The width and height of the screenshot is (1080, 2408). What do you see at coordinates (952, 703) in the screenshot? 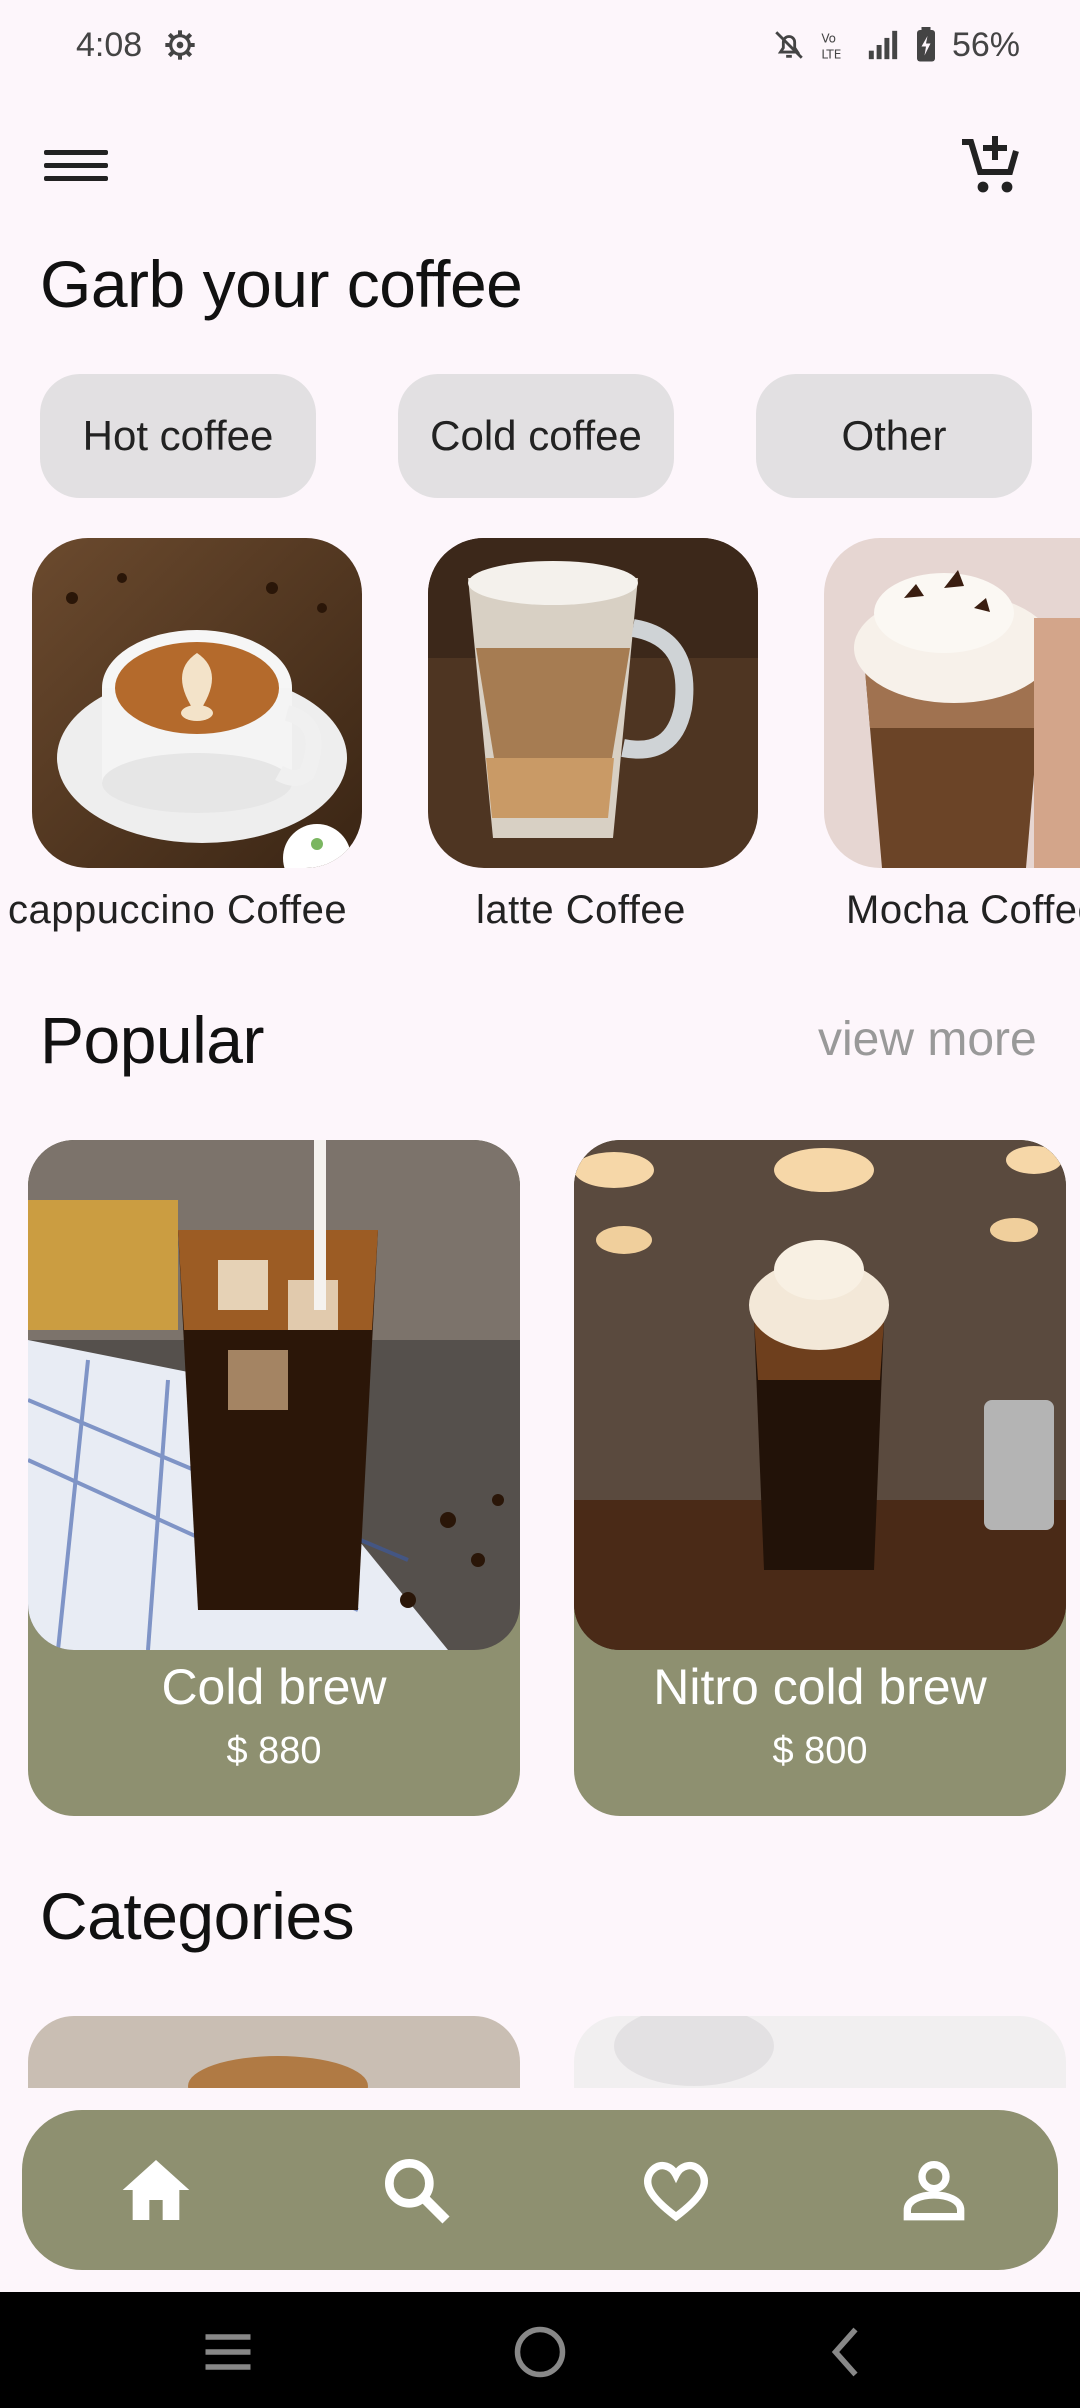
I see `coffee-type-mocha` at bounding box center [952, 703].